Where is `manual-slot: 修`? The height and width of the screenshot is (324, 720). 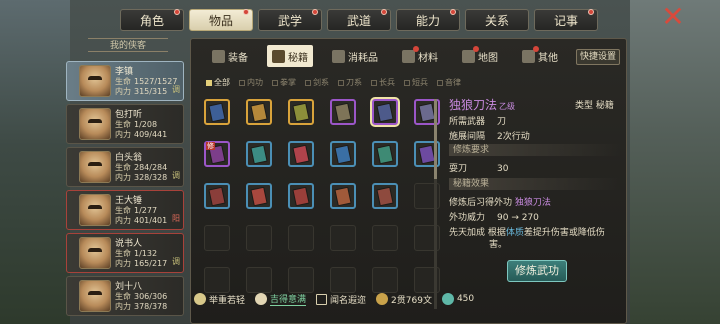
manual-slot: 修 is located at coordinates (217, 154).